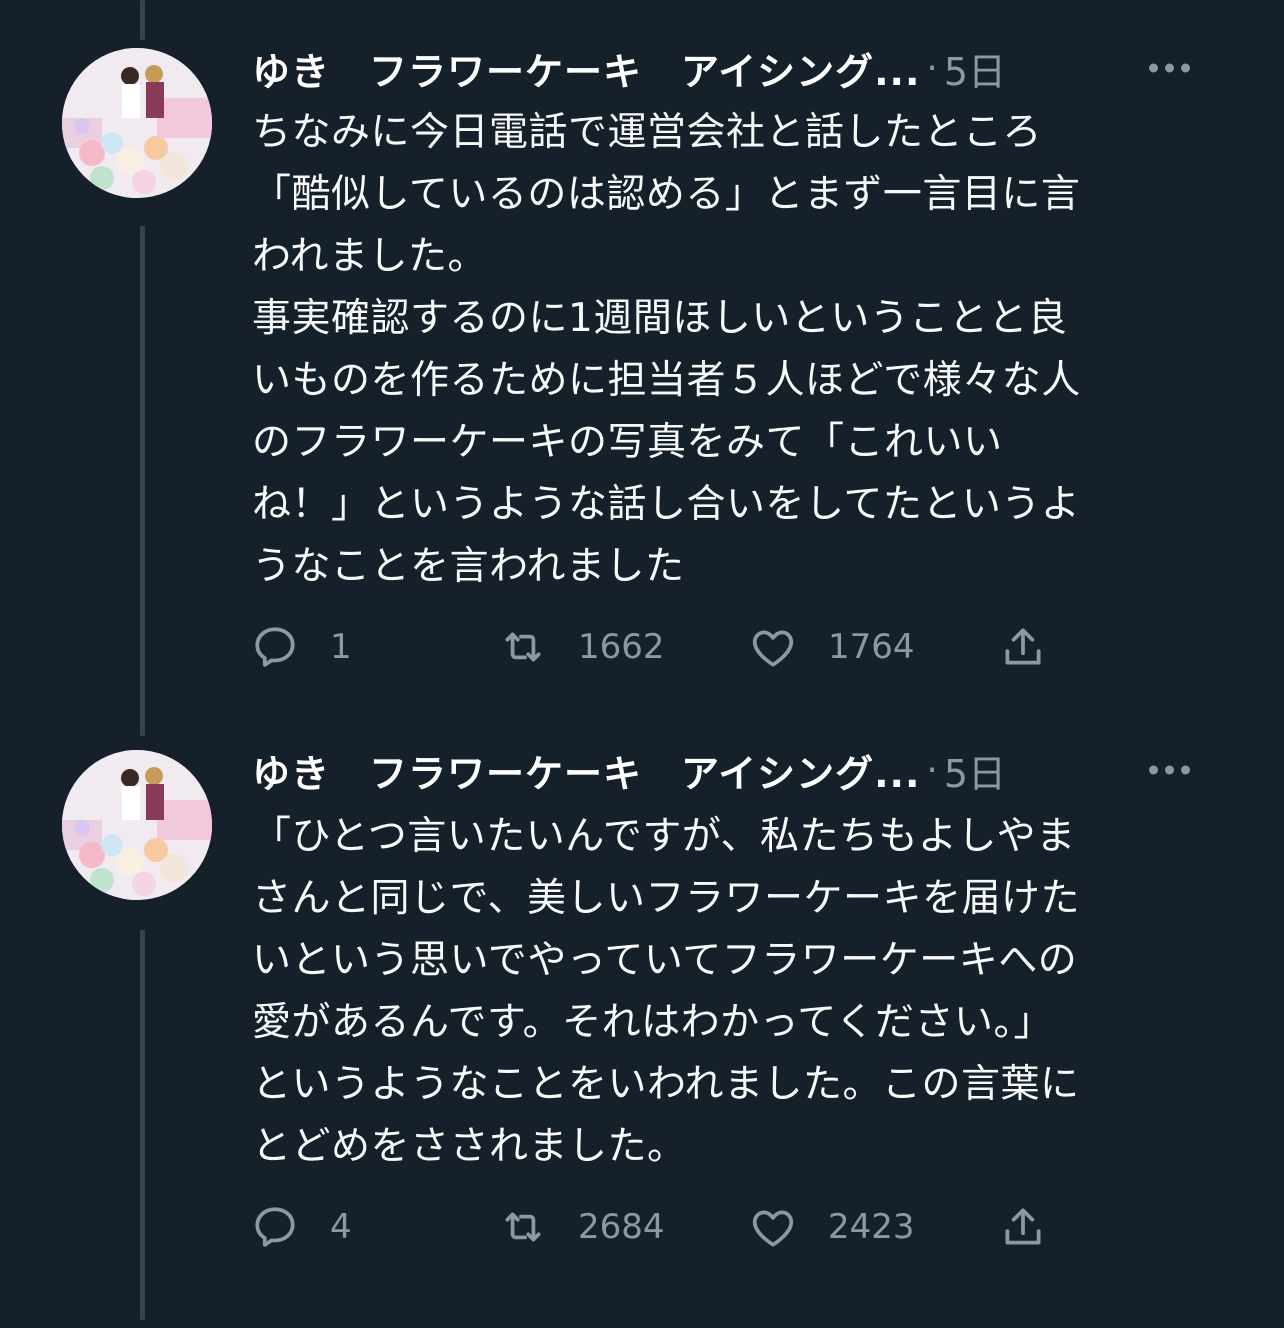 The height and width of the screenshot is (1328, 1284). What do you see at coordinates (621, 647) in the screenshot?
I see `retweet-count: 1662` at bounding box center [621, 647].